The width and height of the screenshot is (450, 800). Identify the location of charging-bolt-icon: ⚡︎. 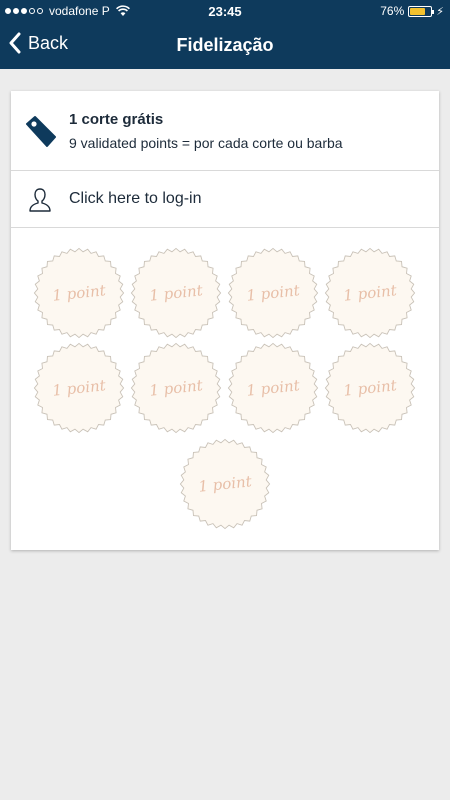
(440, 11).